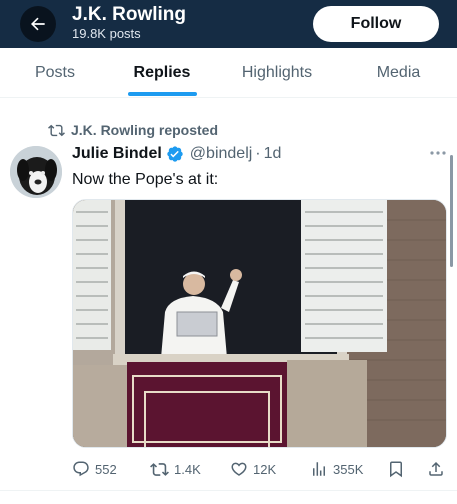  I want to click on reply-count: 552, so click(106, 469).